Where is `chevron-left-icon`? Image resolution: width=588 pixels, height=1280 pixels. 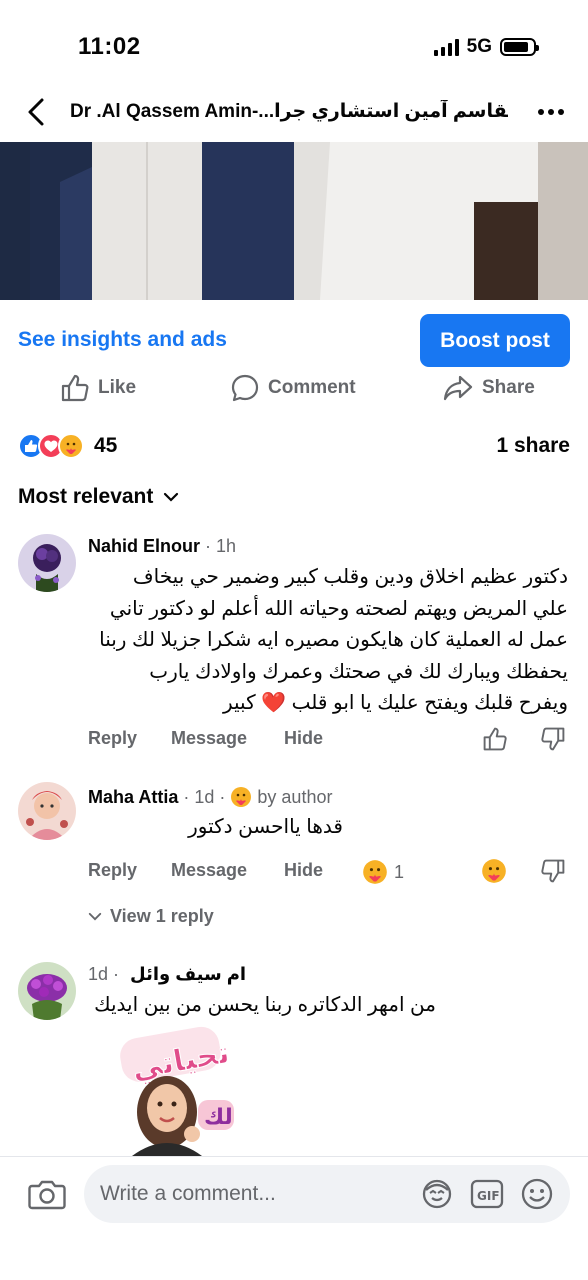 chevron-left-icon is located at coordinates (36, 112).